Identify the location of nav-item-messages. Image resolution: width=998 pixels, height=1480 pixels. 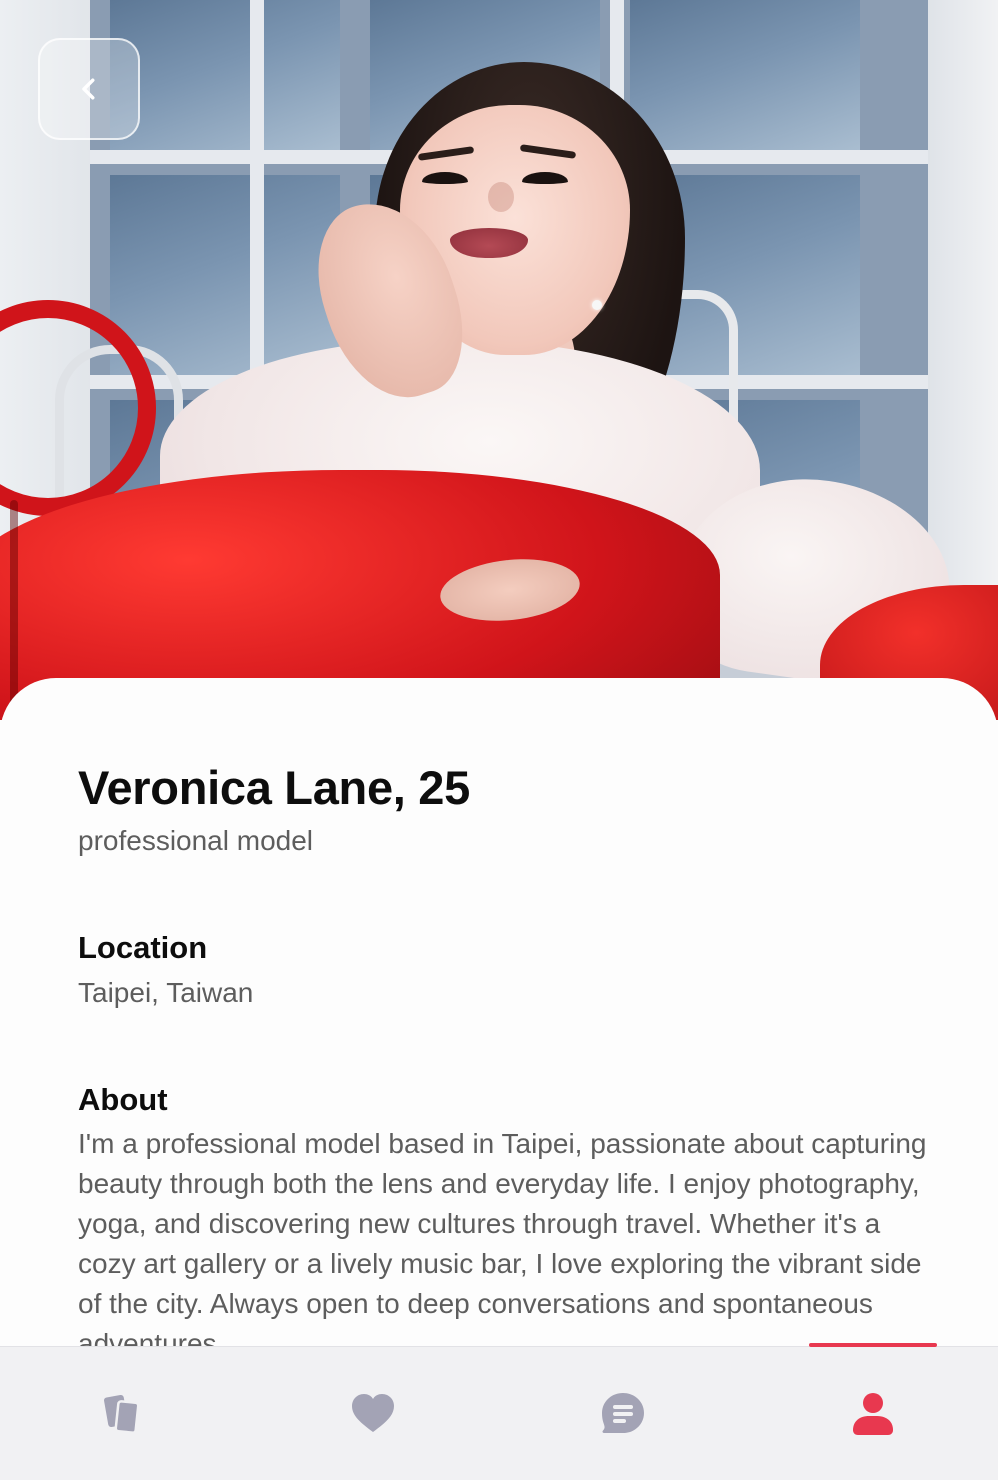
(623, 1413).